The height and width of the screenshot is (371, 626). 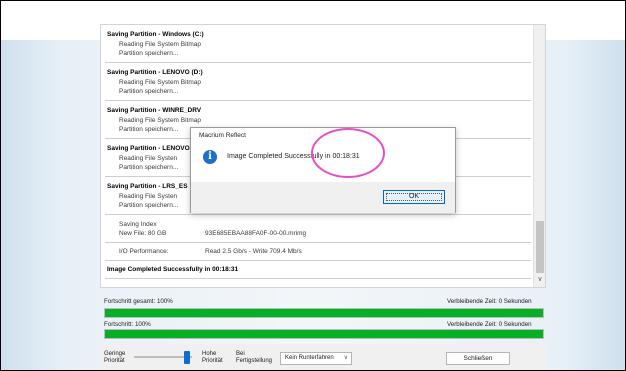 I want to click on chevron-down-icon: ∨, so click(x=345, y=358).